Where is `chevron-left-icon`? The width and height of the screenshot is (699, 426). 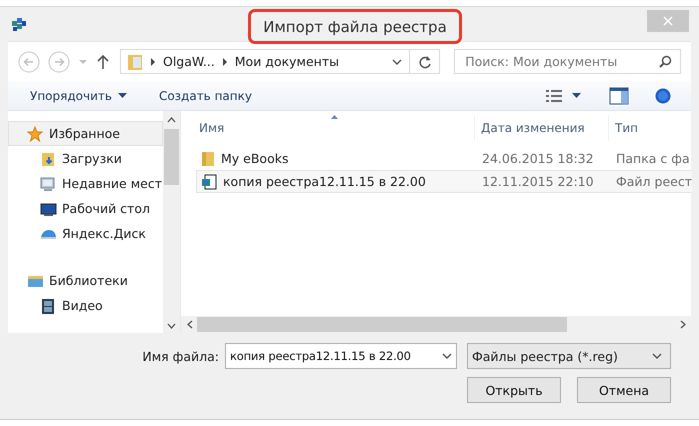 chevron-left-icon is located at coordinates (190, 324).